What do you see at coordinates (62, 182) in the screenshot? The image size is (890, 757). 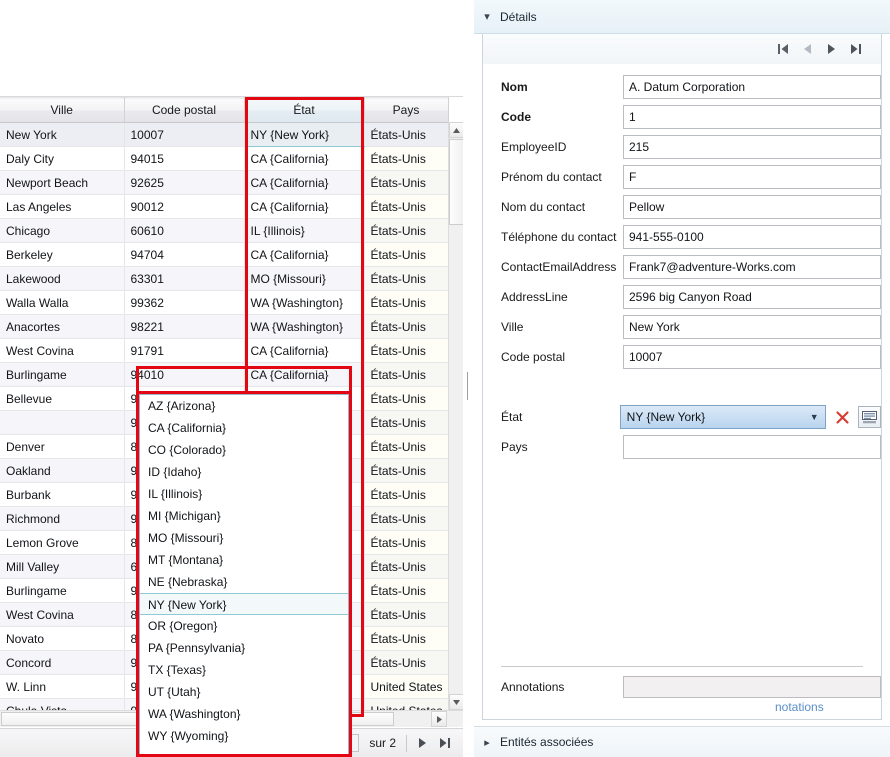 I see `cell-ville: Newport Beach` at bounding box center [62, 182].